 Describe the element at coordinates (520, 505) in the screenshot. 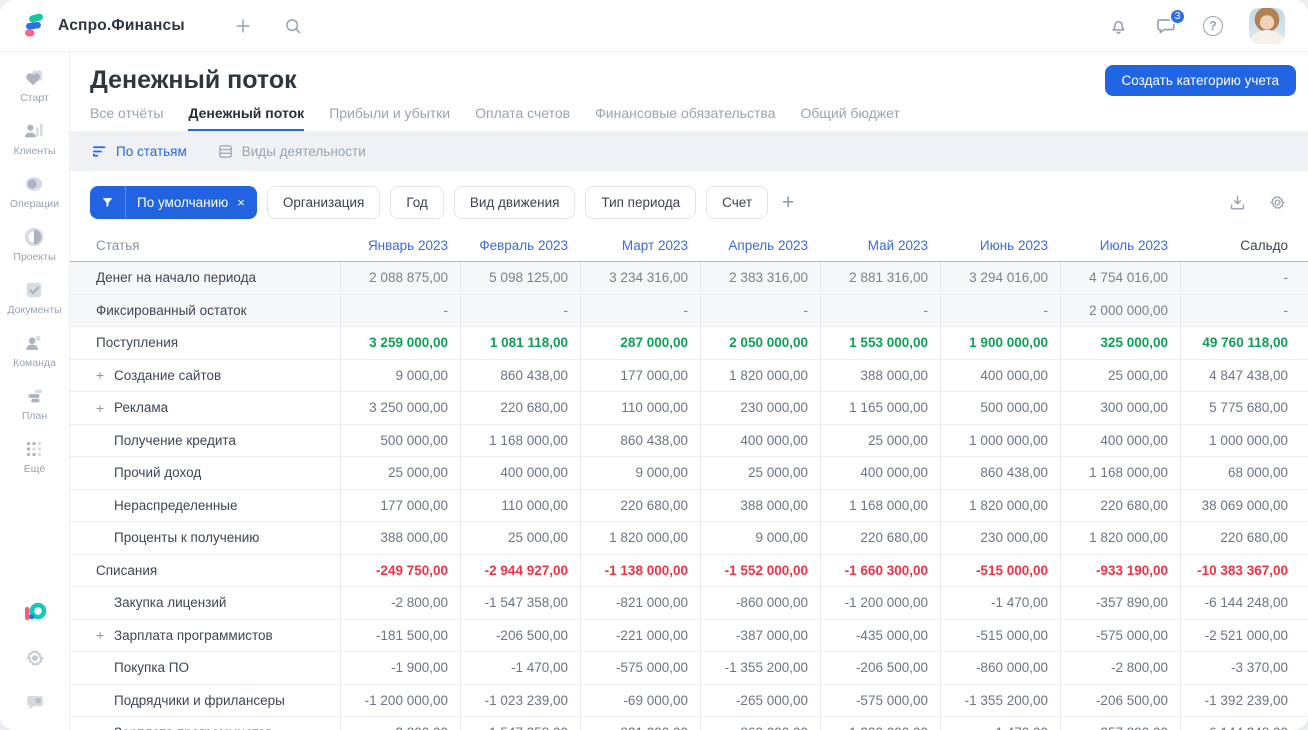

I see `month-value-cell: 110 000,00` at that location.